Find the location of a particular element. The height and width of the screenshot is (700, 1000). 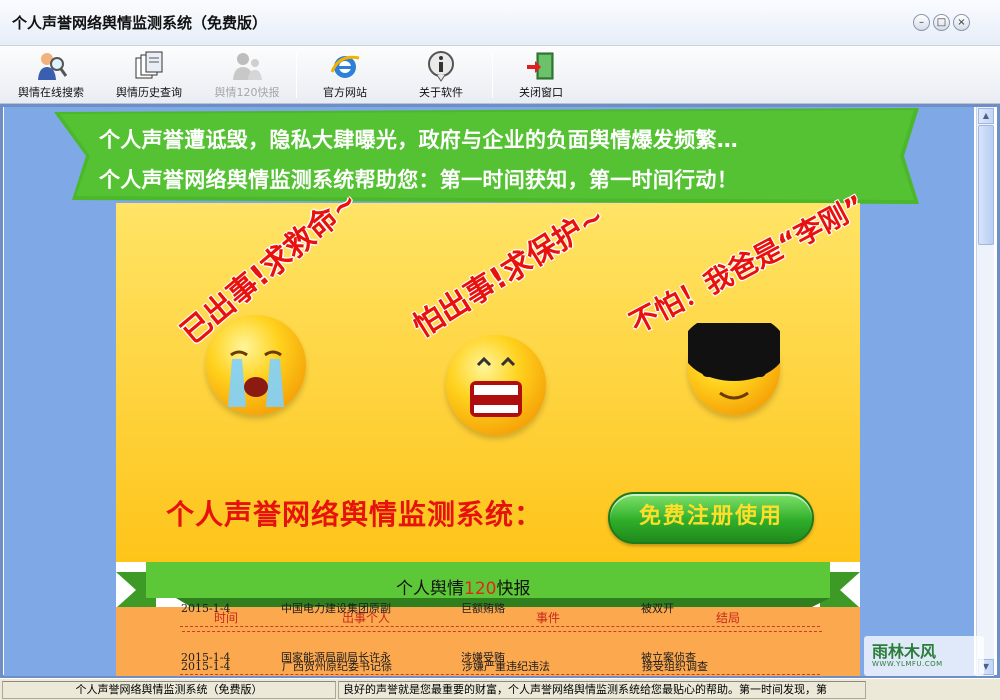

watermark-text: 雨林木风 is located at coordinates (904, 651).